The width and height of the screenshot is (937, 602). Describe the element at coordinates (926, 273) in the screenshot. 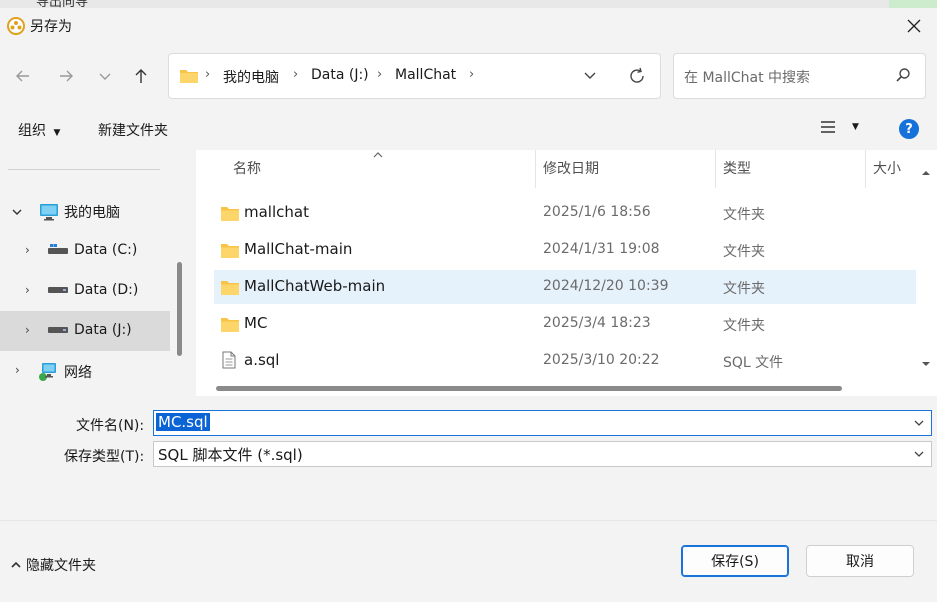

I see `vertical-scrollbar` at that location.